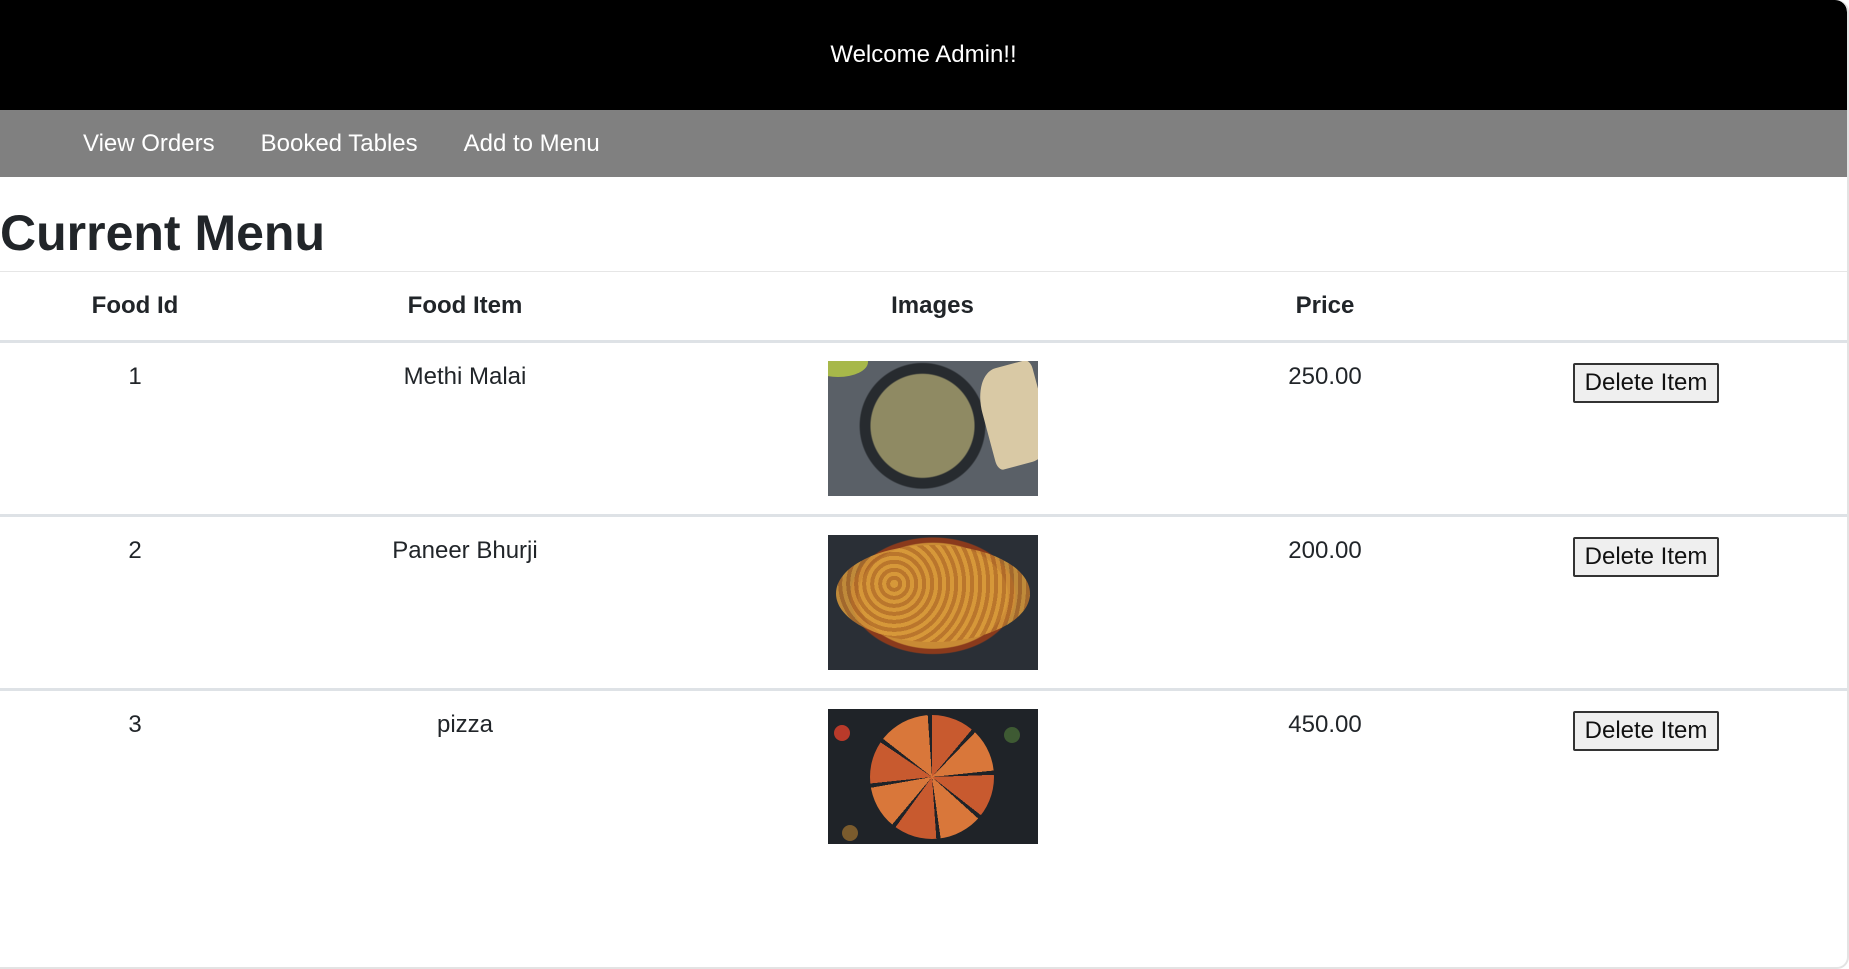 The image size is (1849, 969). I want to click on cell-food-id: 3, so click(135, 776).